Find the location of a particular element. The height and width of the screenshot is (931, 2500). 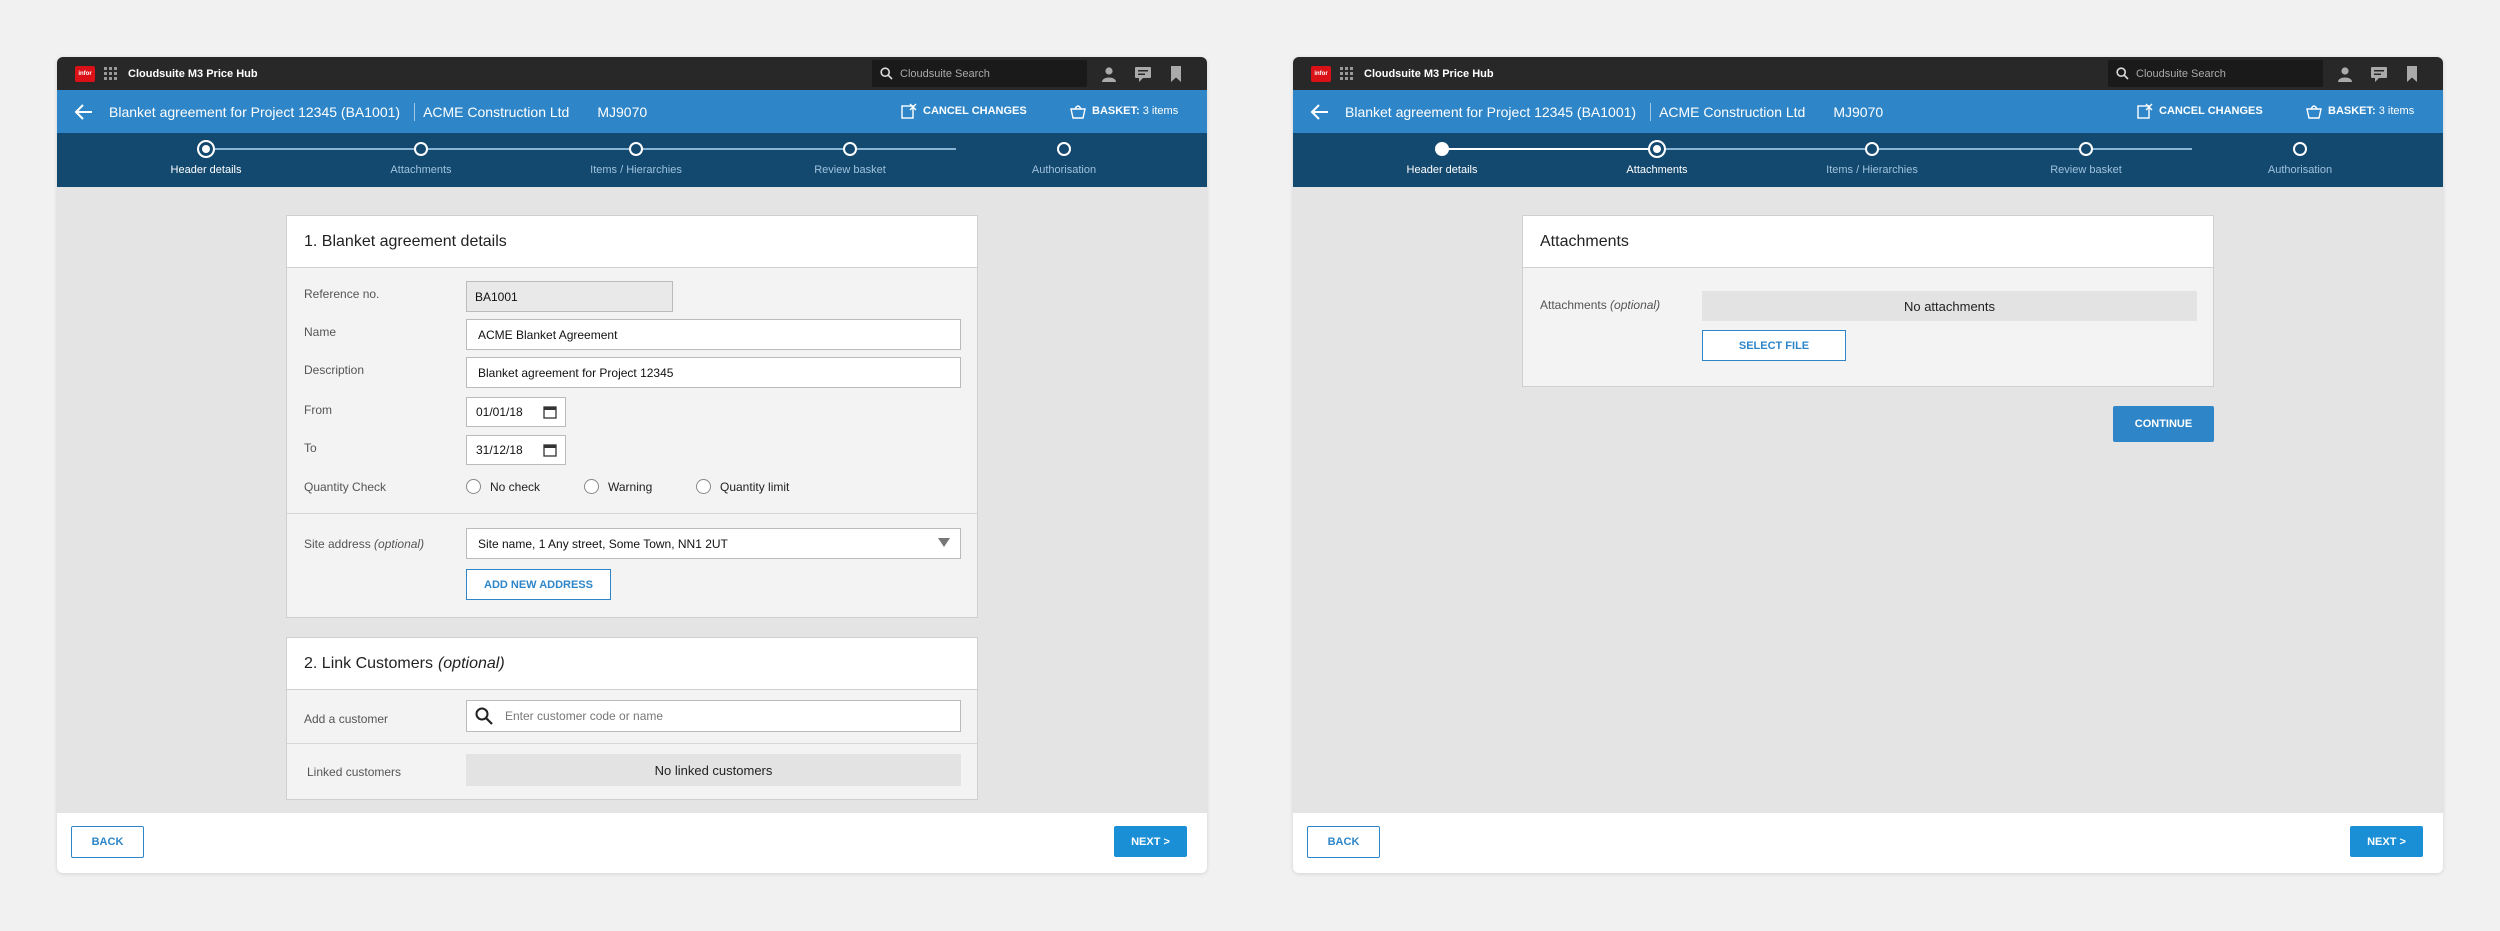

to-date-value: 31/12/18 is located at coordinates (499, 450).